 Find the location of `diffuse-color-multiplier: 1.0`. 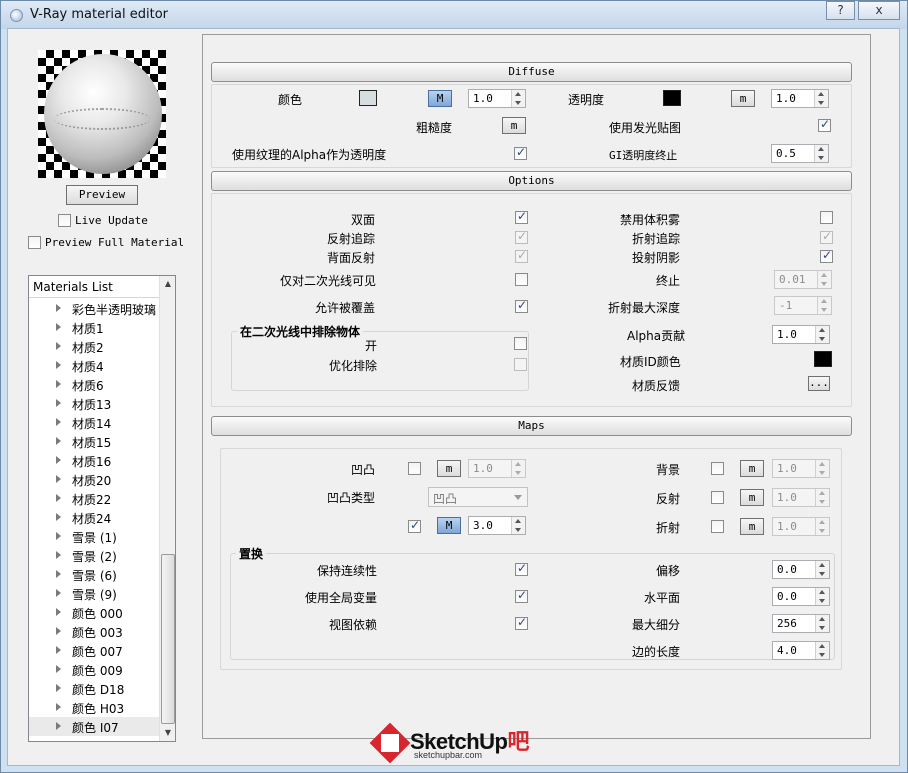

diffuse-color-multiplier: 1.0 is located at coordinates (497, 98).